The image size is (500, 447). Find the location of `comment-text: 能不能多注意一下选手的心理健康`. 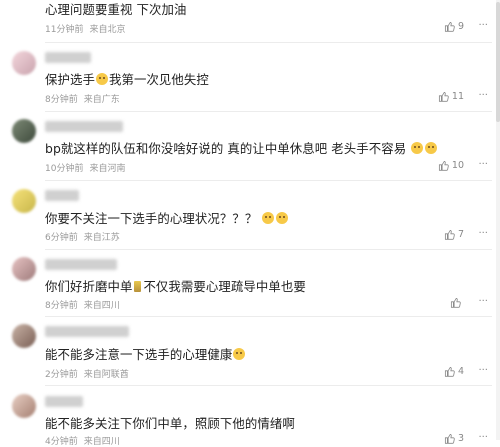

comment-text: 能不能多注意一下选手的心理健康 is located at coordinates (145, 354).